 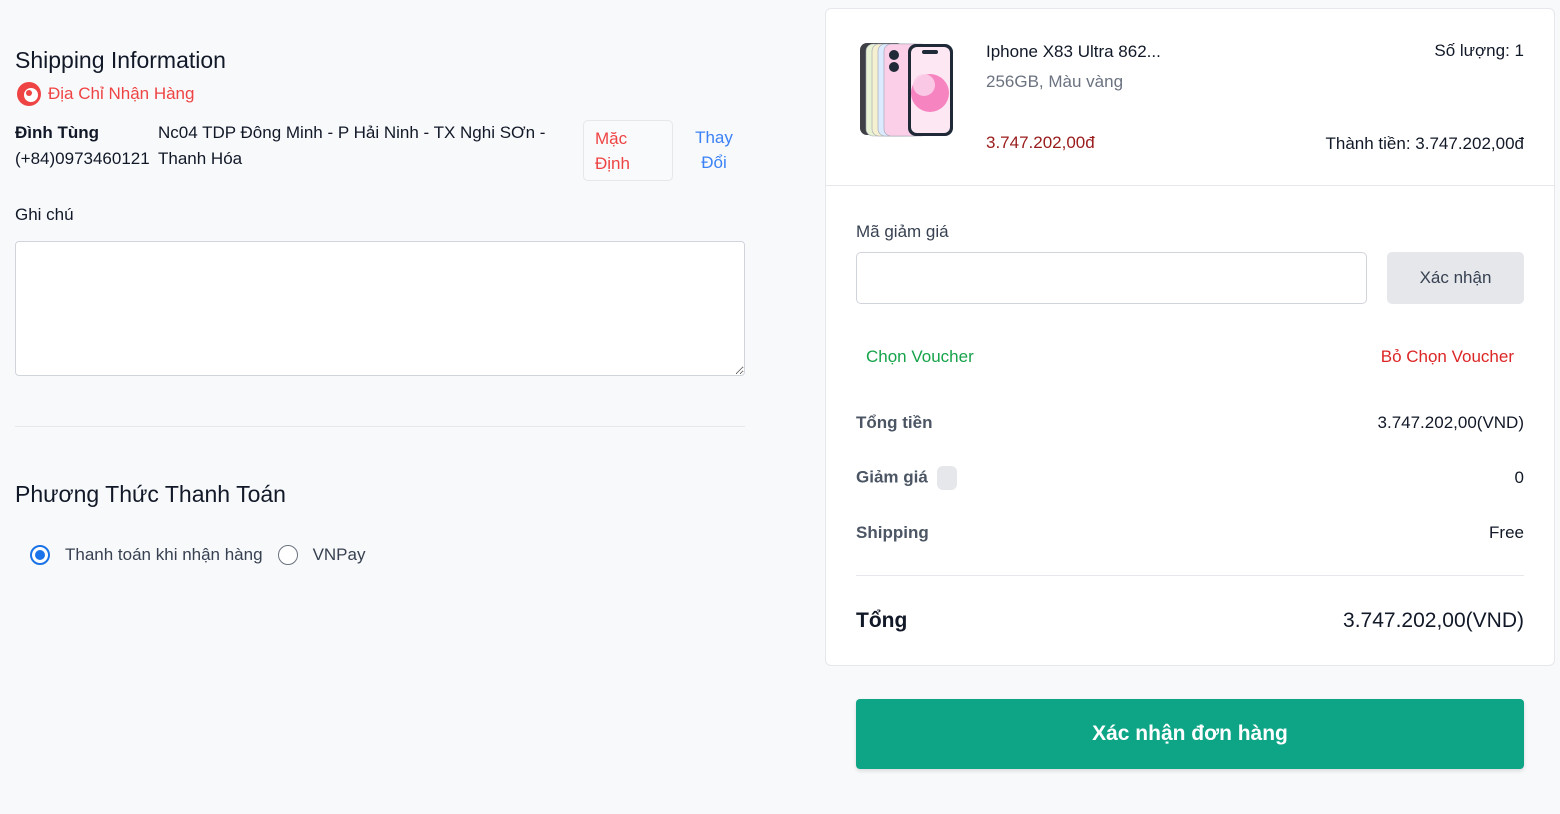 I want to click on grand-total-row: Tổng 3.747.202,00(VND), so click(x=1190, y=621).